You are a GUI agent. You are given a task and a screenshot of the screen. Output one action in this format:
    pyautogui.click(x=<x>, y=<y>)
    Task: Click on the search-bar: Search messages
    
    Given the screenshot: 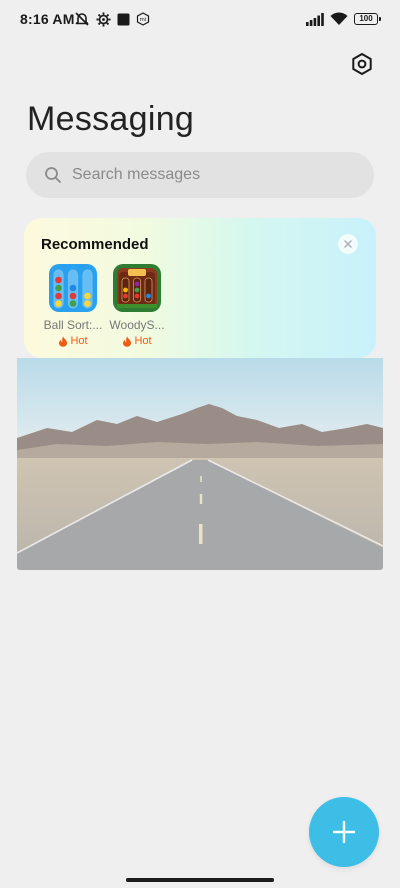 What is the action you would take?
    pyautogui.click(x=200, y=175)
    